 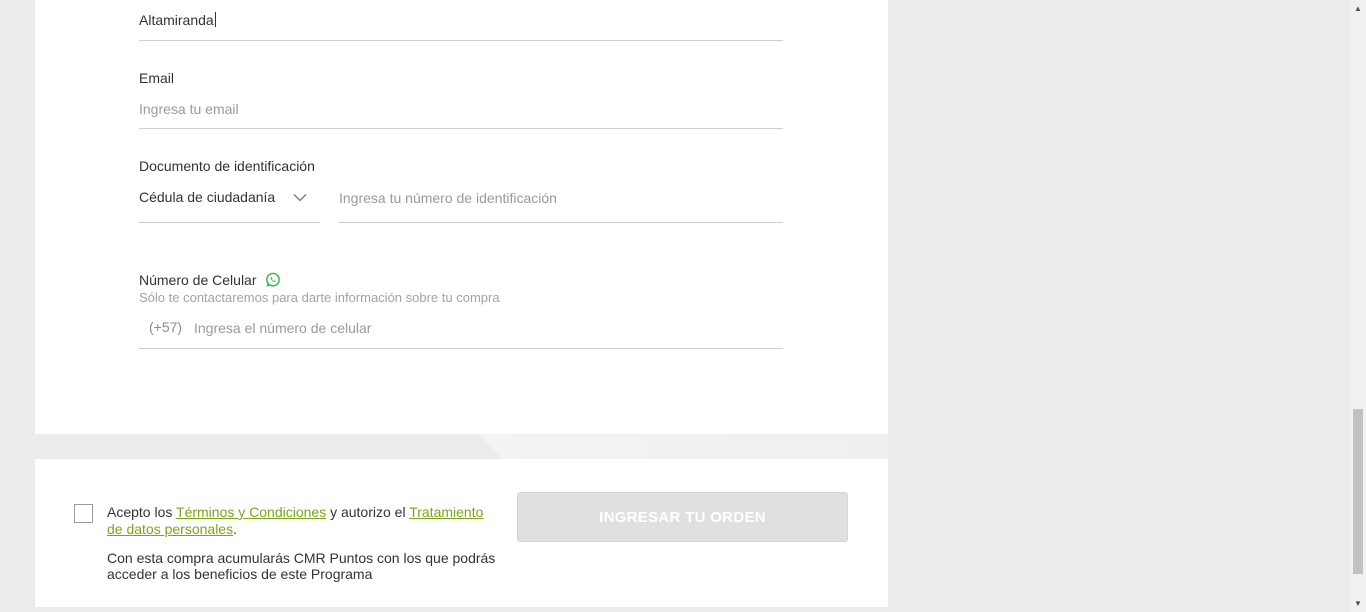 I want to click on terms-checkbox, so click(x=83, y=513).